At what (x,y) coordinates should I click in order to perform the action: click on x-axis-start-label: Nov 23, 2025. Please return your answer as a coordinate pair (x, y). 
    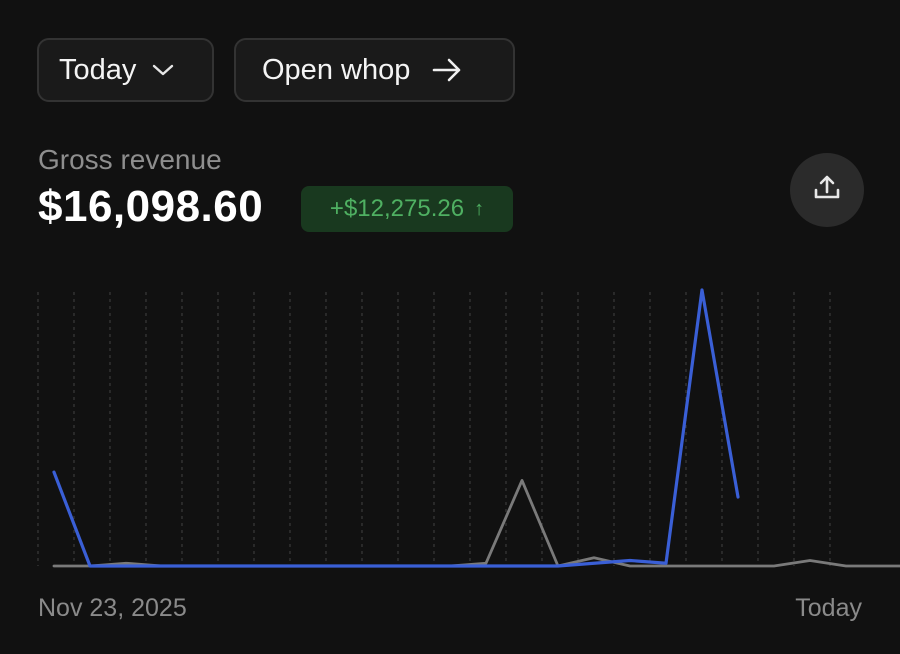
    Looking at the image, I should click on (112, 608).